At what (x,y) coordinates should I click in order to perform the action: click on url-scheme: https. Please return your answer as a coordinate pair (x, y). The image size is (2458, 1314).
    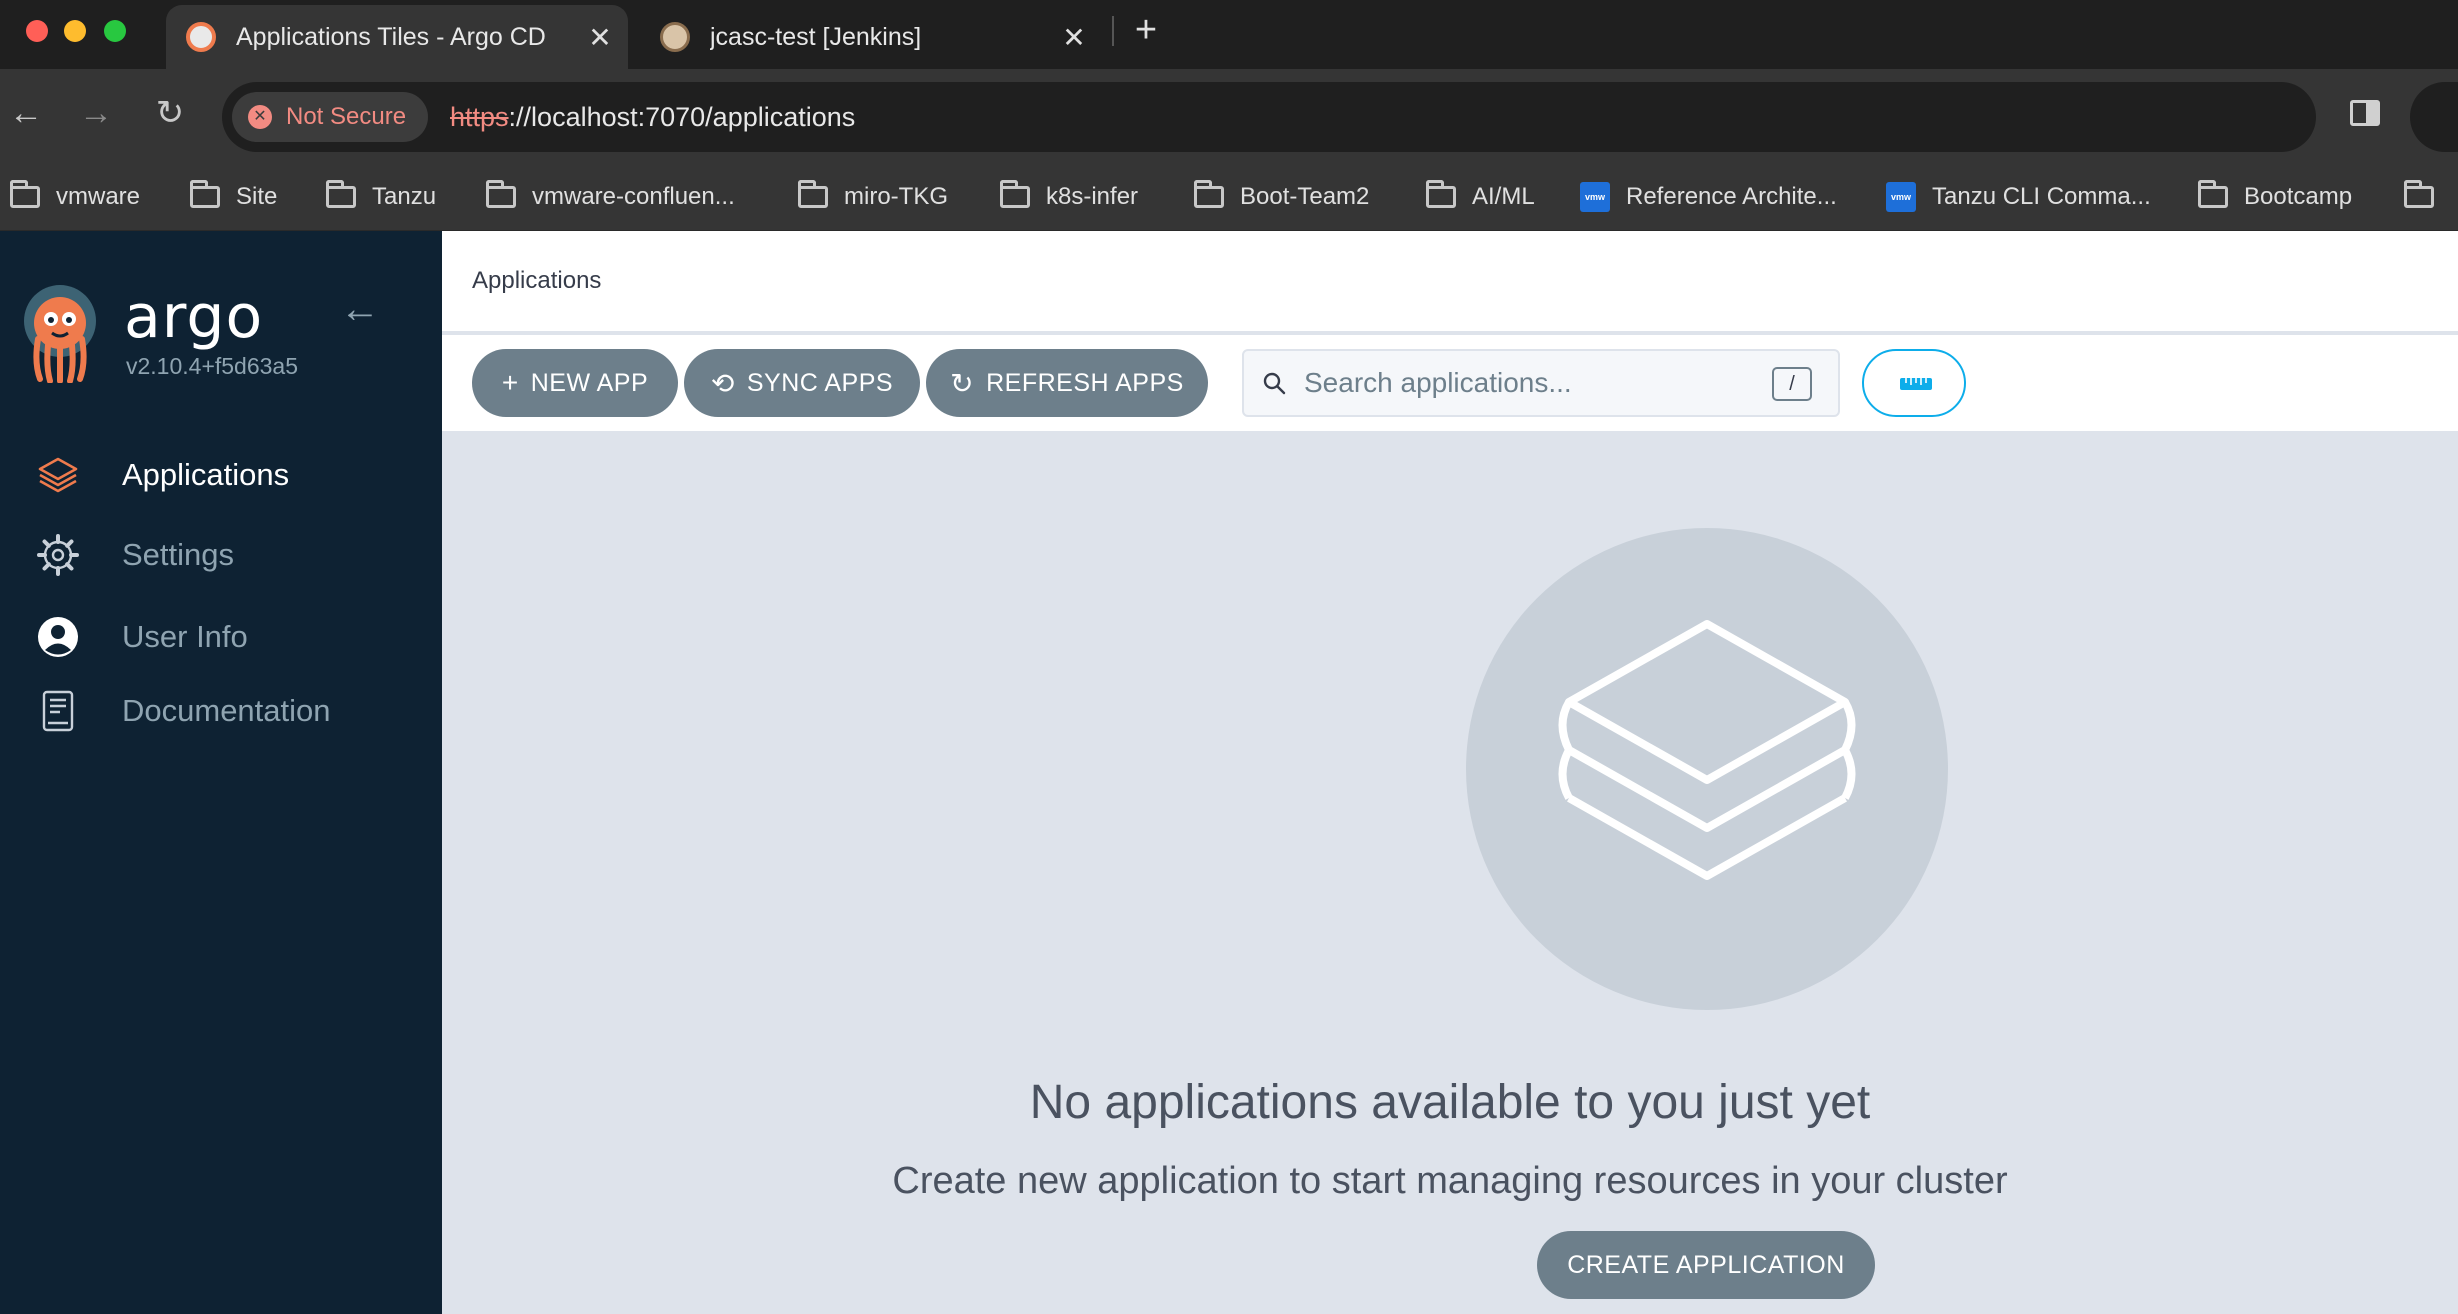
    Looking at the image, I should click on (479, 117).